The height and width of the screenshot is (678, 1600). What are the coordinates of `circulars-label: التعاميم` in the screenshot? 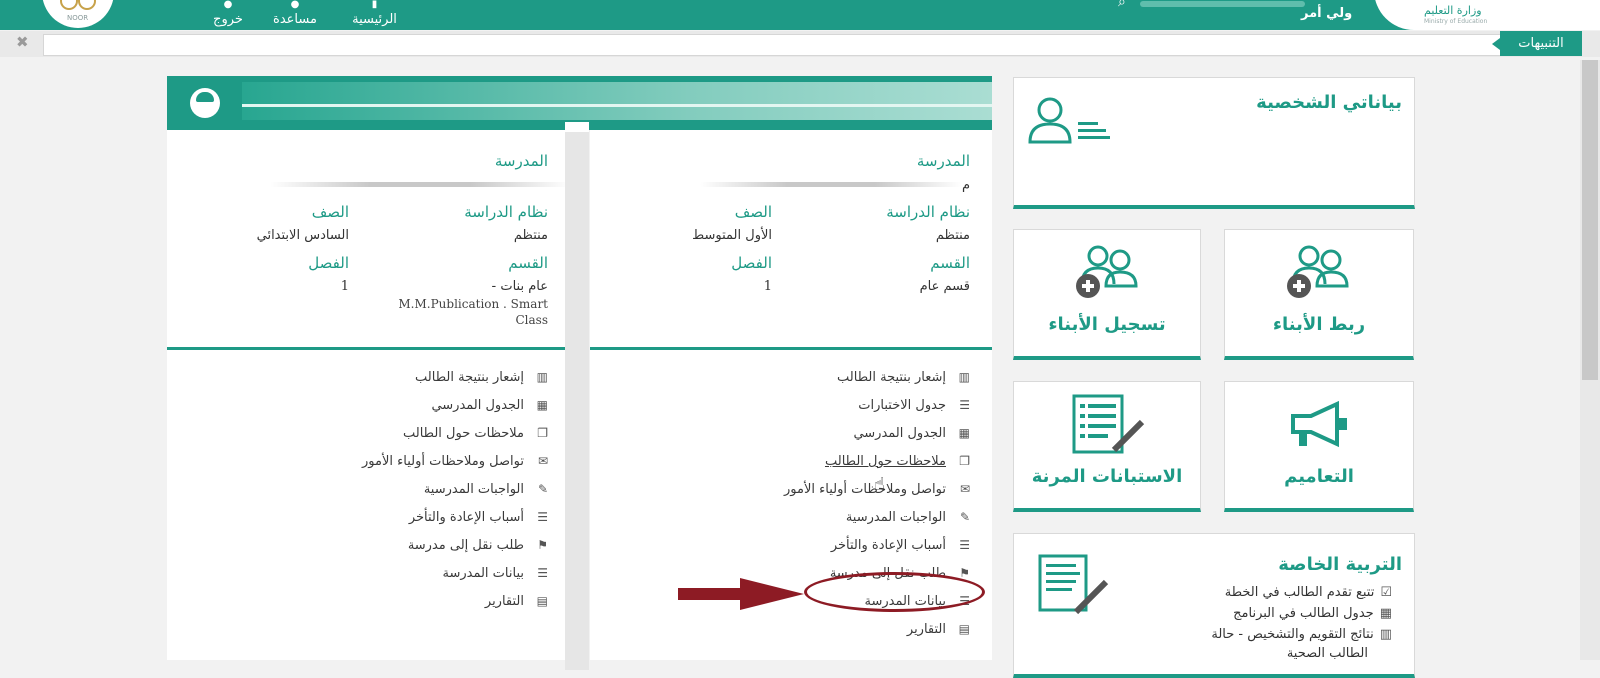 It's located at (1319, 476).